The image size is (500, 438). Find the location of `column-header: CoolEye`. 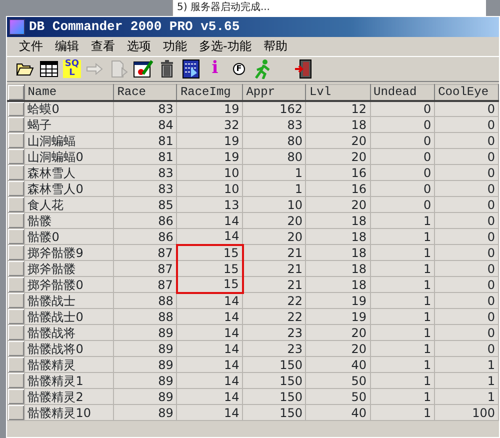

column-header: CoolEye is located at coordinates (466, 92).